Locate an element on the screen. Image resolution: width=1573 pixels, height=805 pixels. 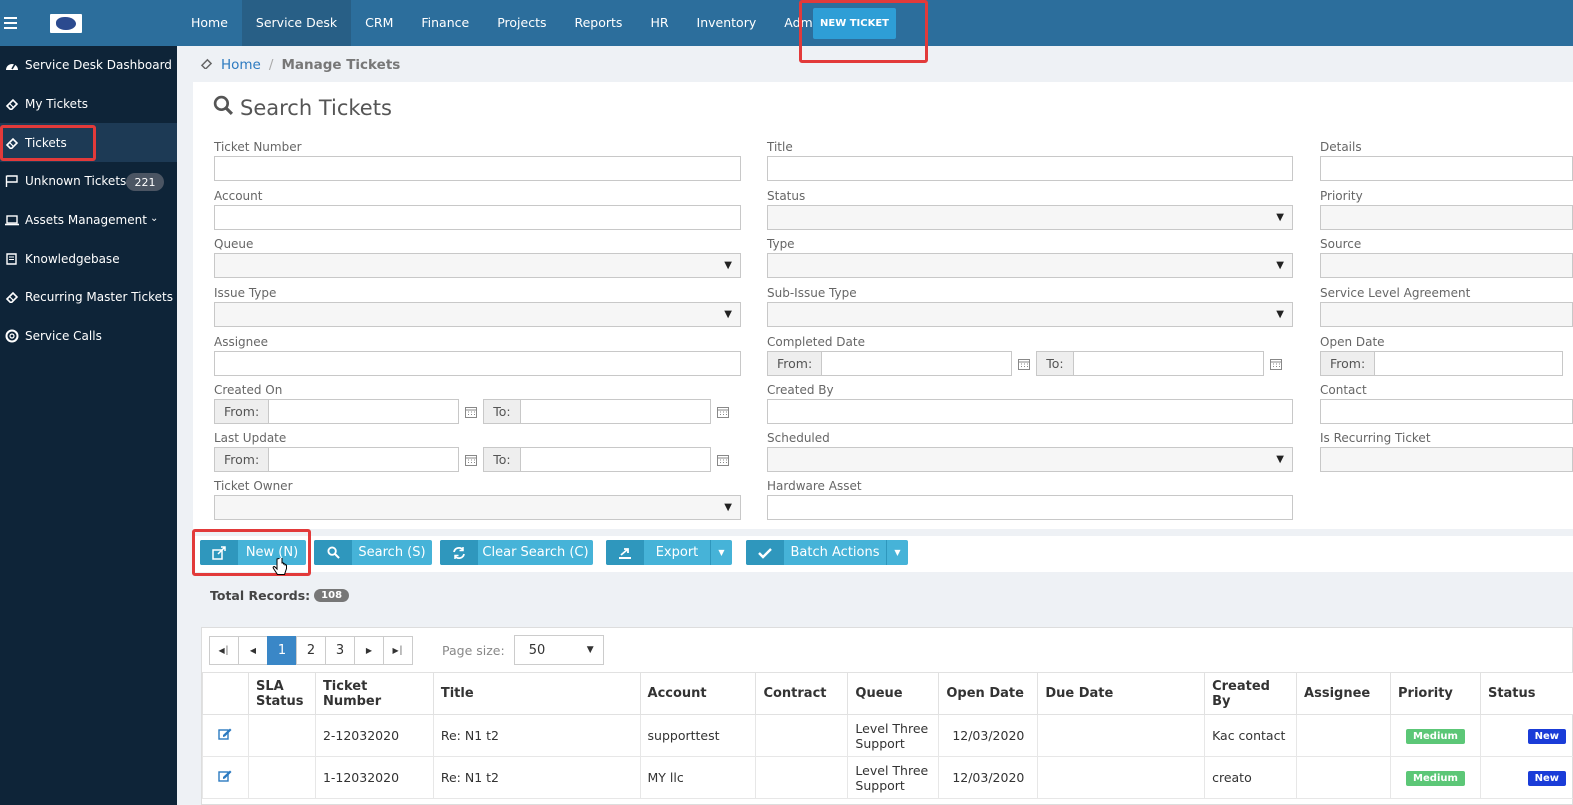
batch-actions-dropdown-toggle: ▼ is located at coordinates (897, 552).